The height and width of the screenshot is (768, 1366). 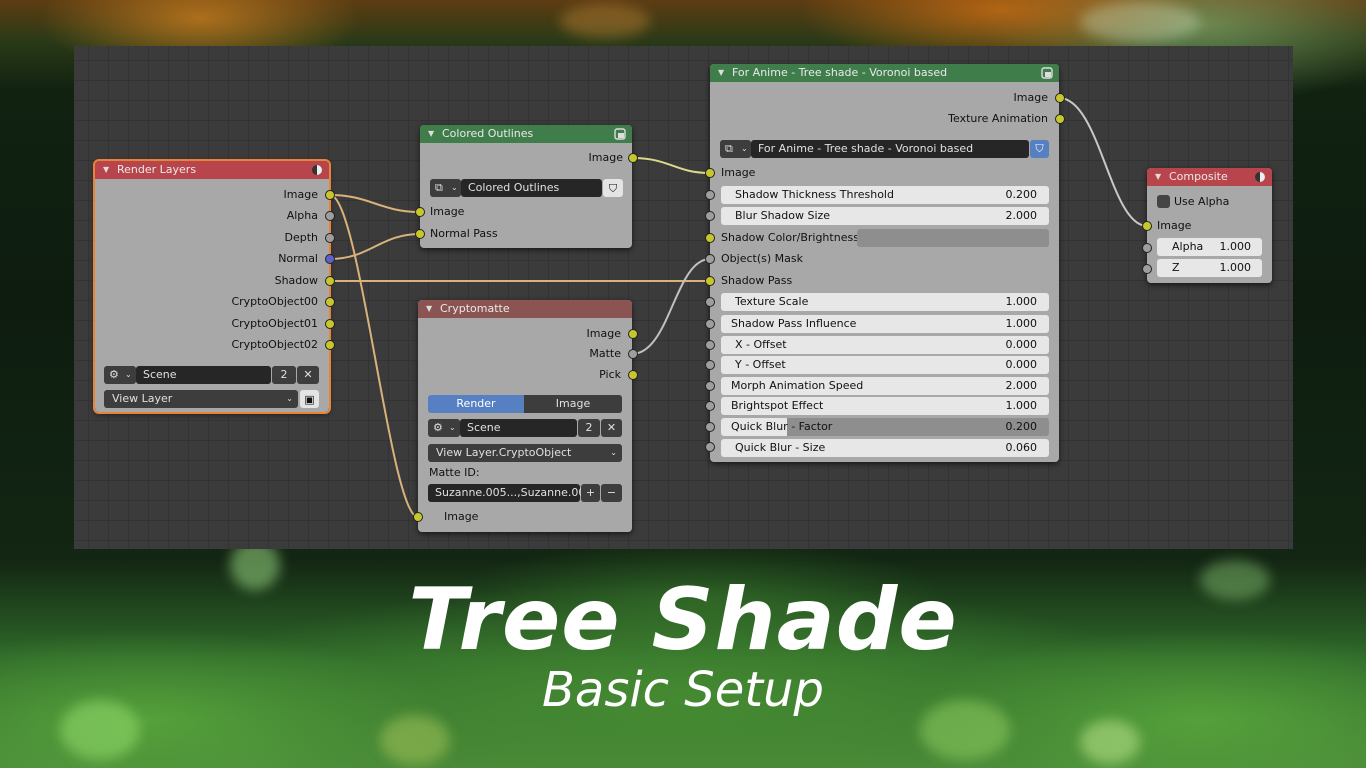 What do you see at coordinates (476, 404) in the screenshot?
I see `tab-render: Render` at bounding box center [476, 404].